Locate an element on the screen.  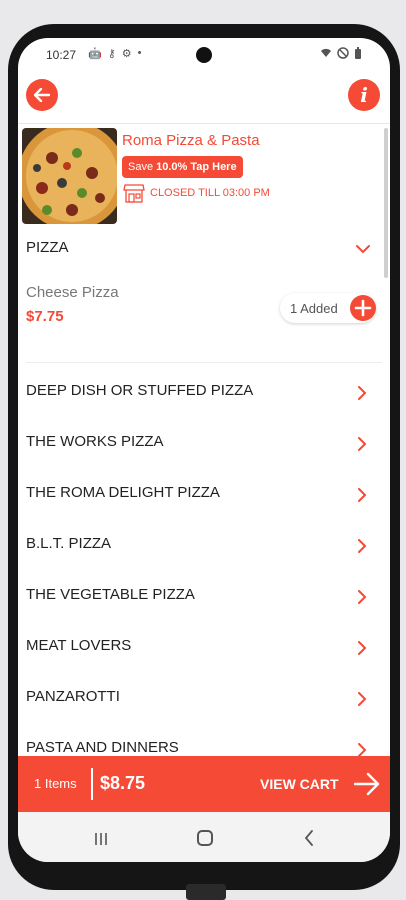
plus-icon is located at coordinates (363, 308).